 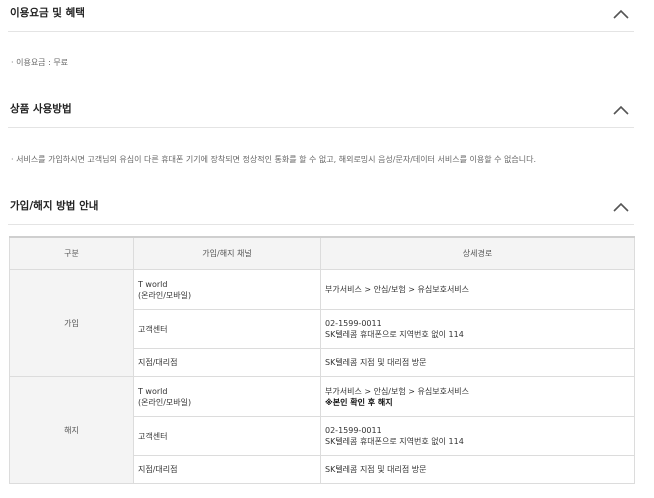 I want to click on group-label-join: 가입, so click(x=71, y=323).